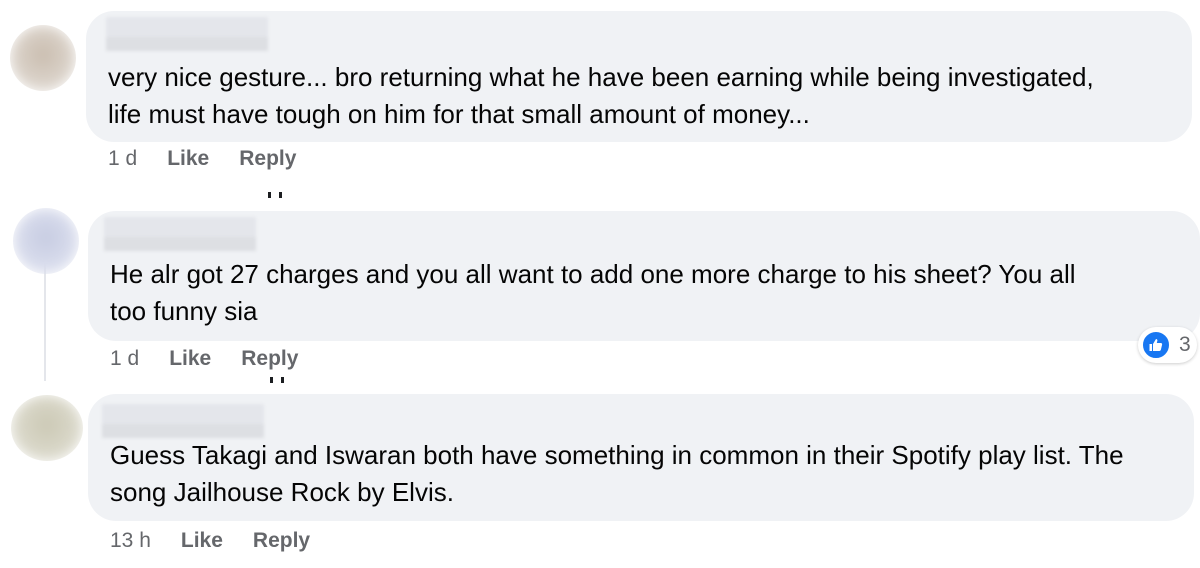 The width and height of the screenshot is (1200, 568). I want to click on reaction-summary: 3, so click(1167, 345).